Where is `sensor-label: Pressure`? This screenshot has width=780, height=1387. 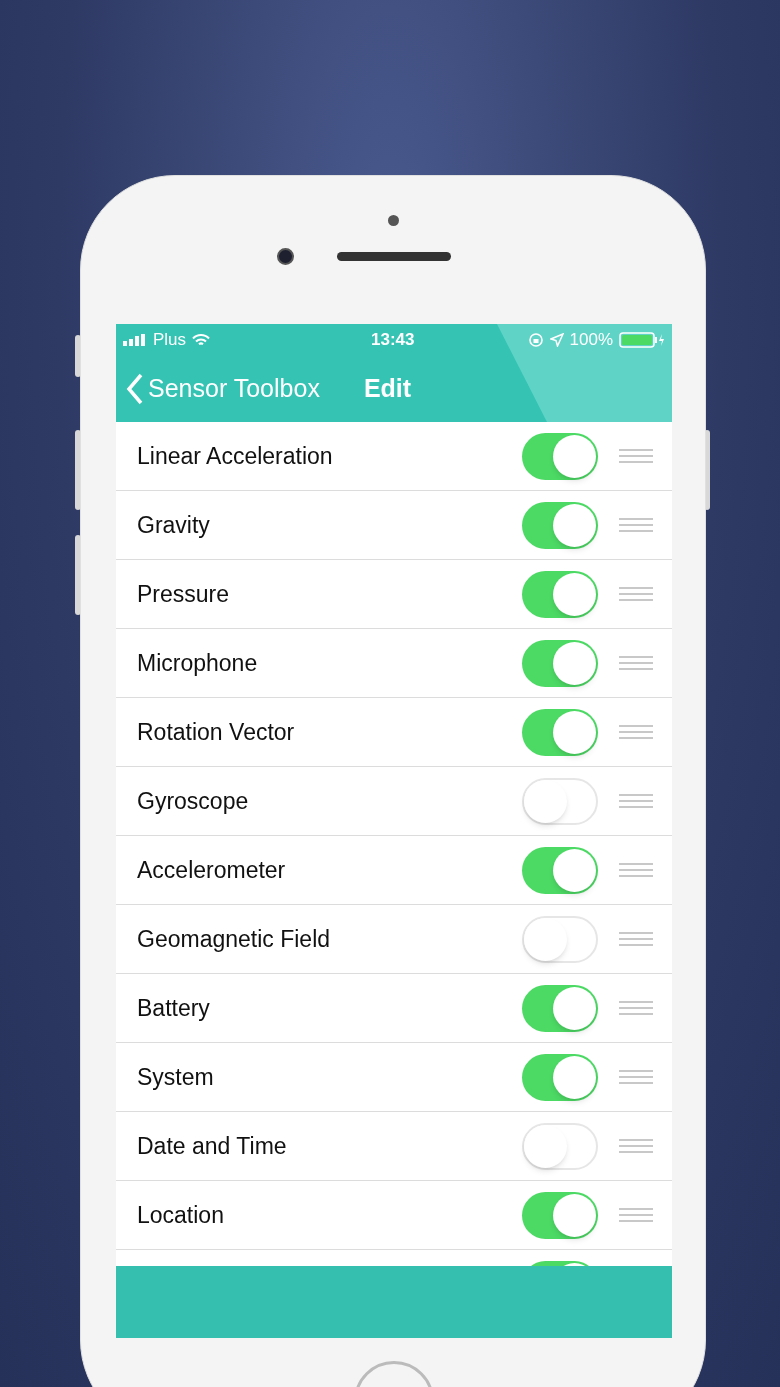 sensor-label: Pressure is located at coordinates (183, 594).